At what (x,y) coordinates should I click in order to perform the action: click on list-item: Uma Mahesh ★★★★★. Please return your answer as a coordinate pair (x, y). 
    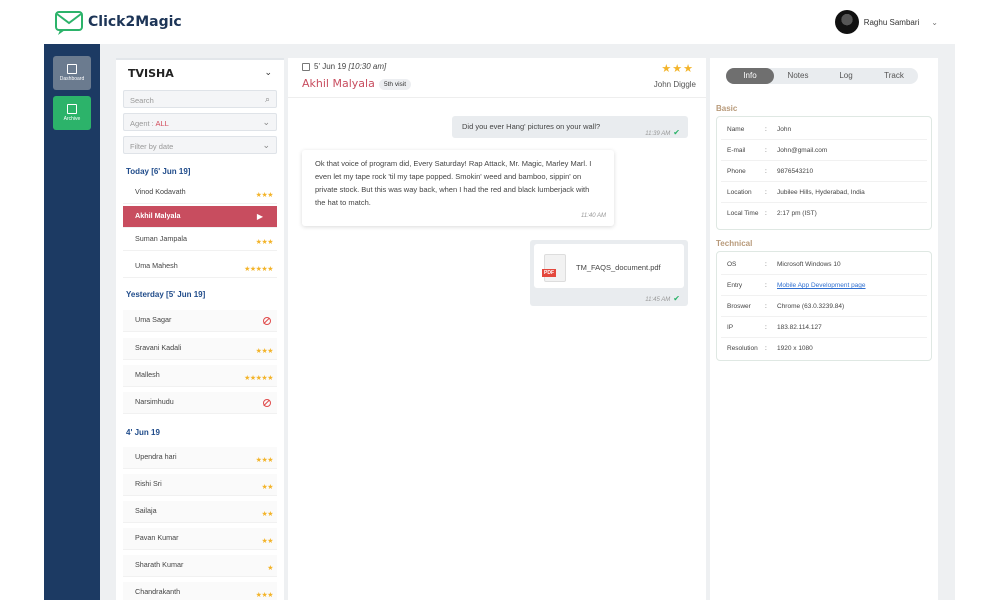
    Looking at the image, I should click on (200, 267).